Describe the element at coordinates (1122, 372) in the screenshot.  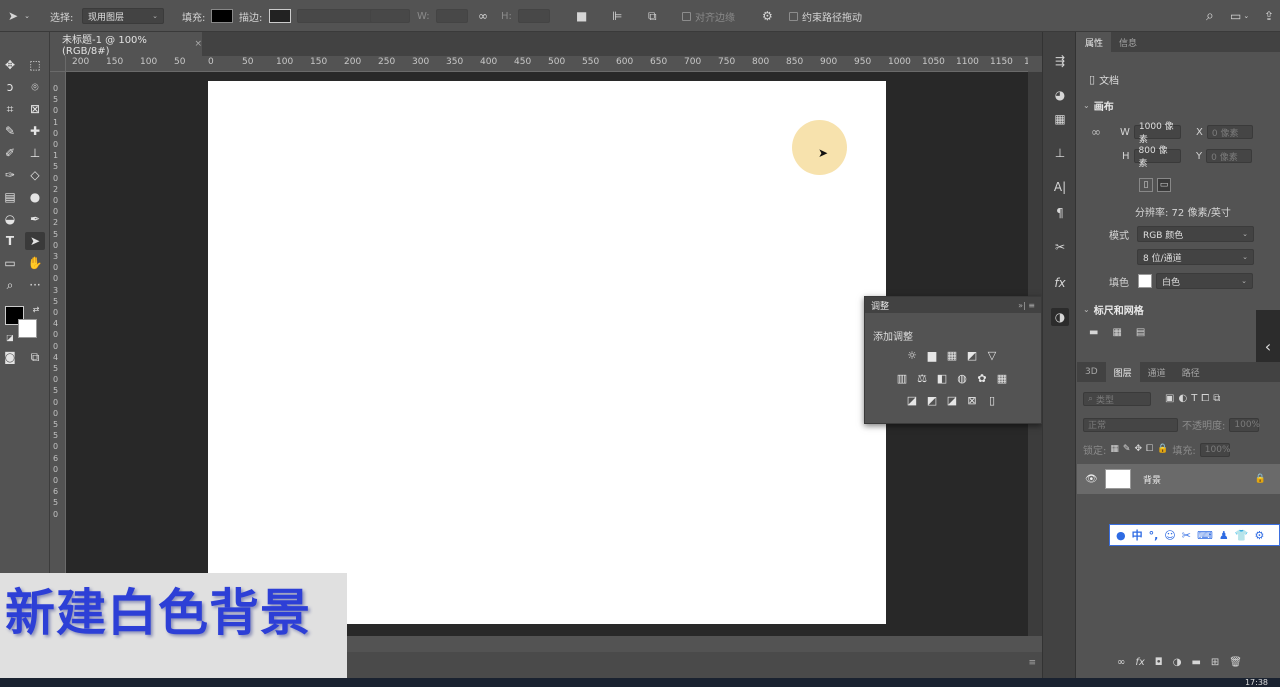
I see `tab-layers: 图层` at that location.